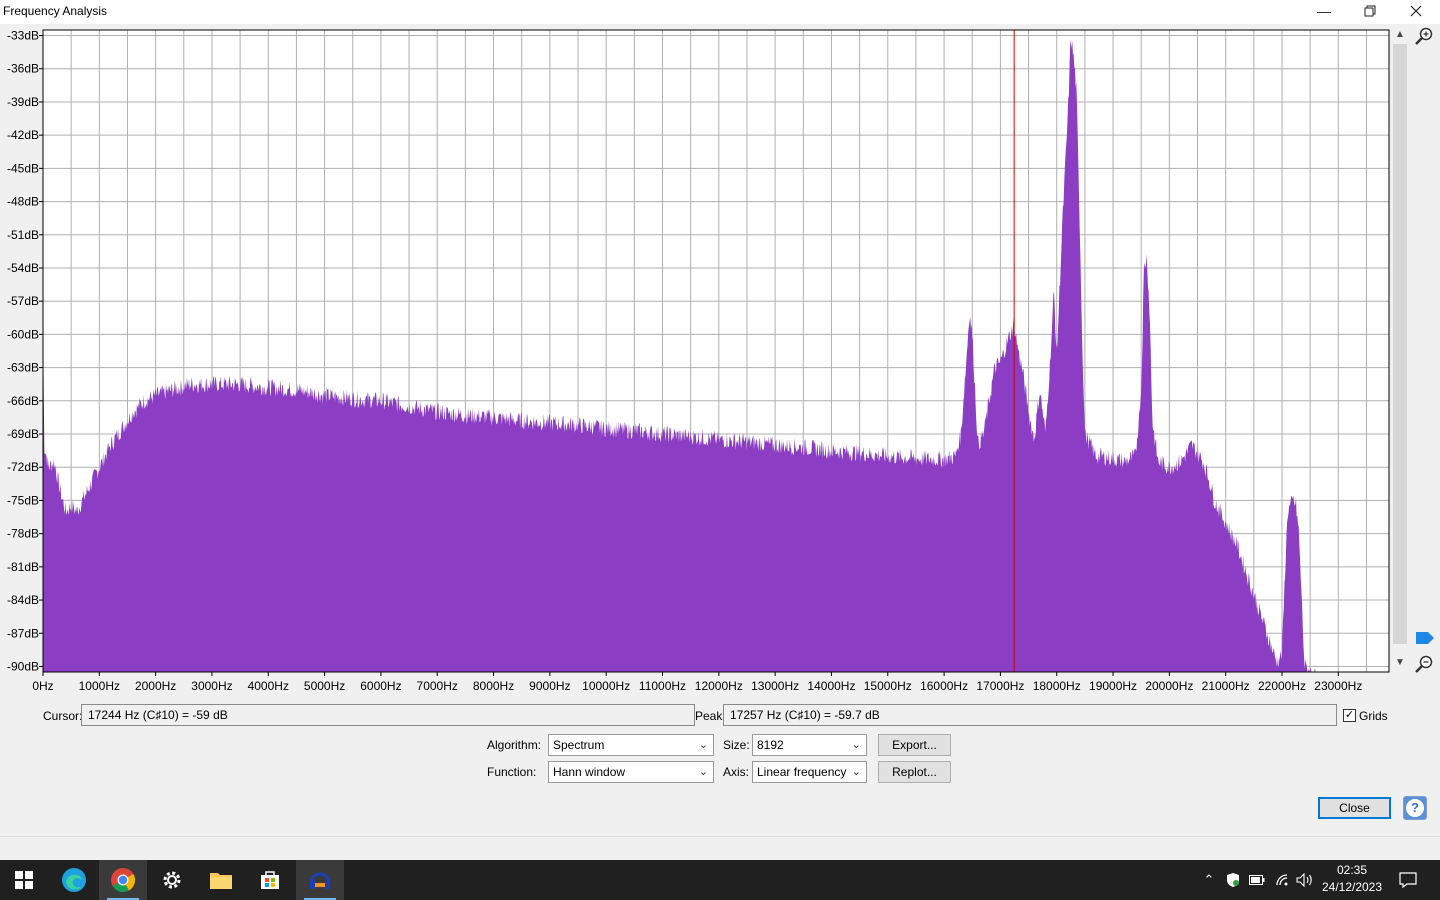 This screenshot has width=1440, height=900. I want to click on scroll-track, so click(1400, 344).